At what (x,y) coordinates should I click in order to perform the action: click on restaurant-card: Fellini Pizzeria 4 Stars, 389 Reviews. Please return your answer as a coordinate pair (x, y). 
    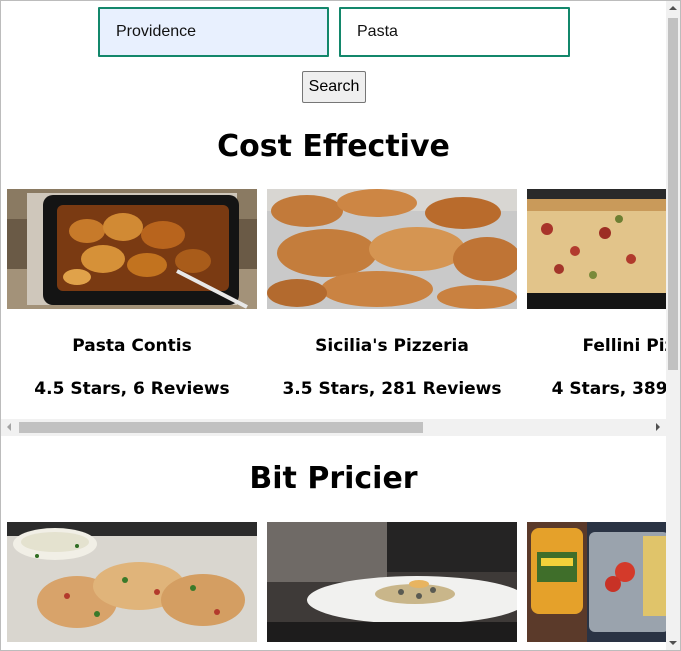
    Looking at the image, I should click on (596, 294).